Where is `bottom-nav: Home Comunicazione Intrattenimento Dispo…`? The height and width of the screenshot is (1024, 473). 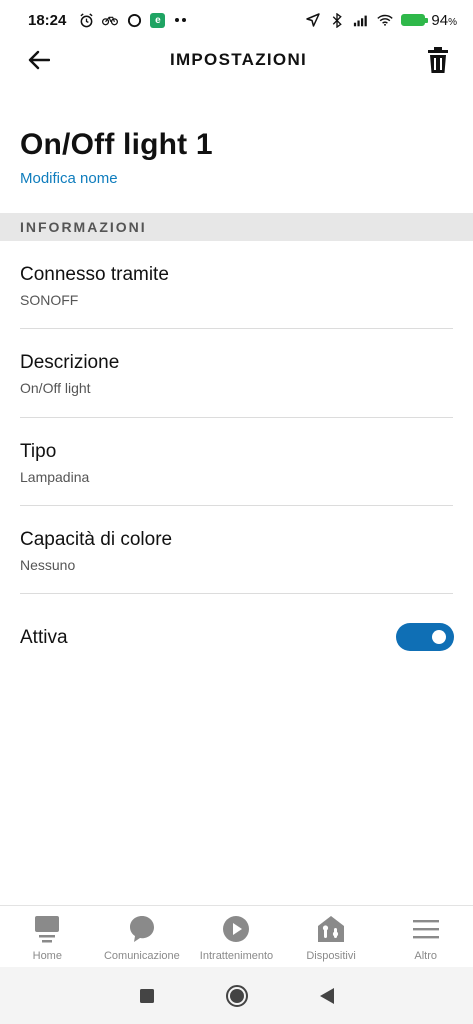
bottom-nav: Home Comunicazione Intrattenimento Dispo… is located at coordinates (236, 936).